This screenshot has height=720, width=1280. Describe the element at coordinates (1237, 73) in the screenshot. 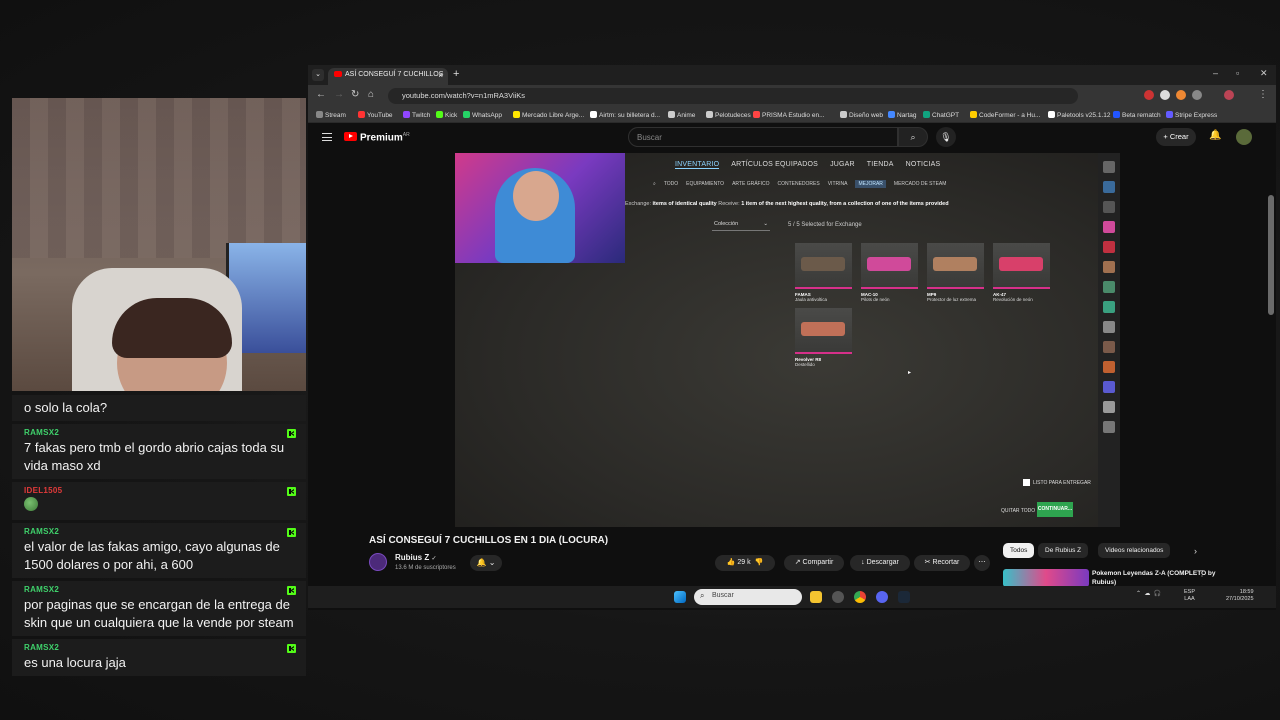

I see `maximize-icon: ▫` at that location.